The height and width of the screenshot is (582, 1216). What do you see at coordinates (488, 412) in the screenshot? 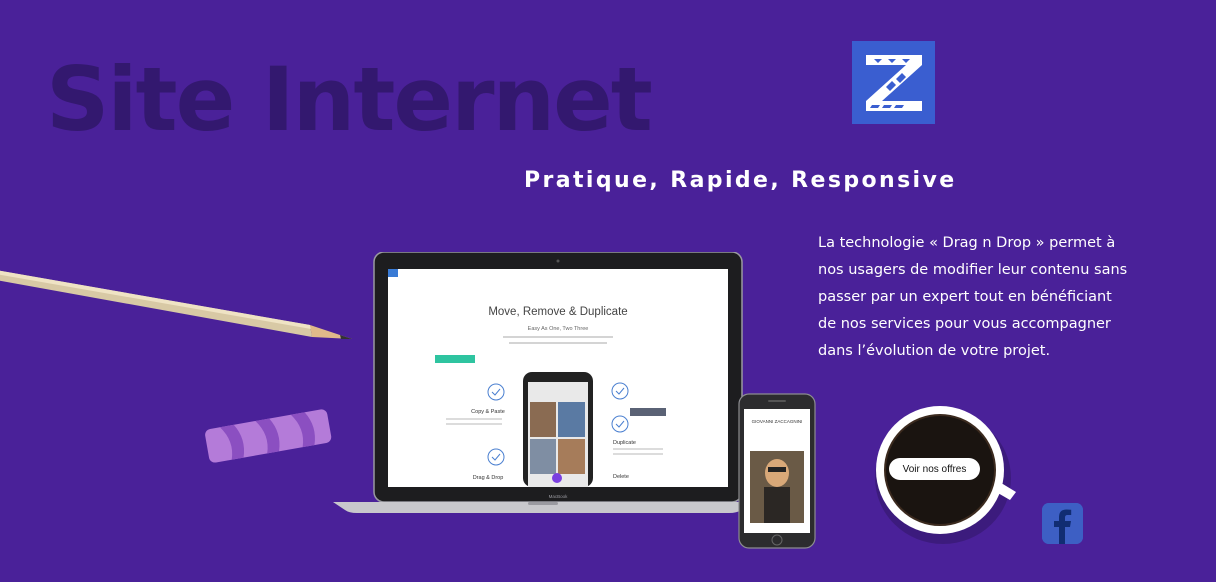
I see `feature-copy-paste: Copy & Paste` at bounding box center [488, 412].